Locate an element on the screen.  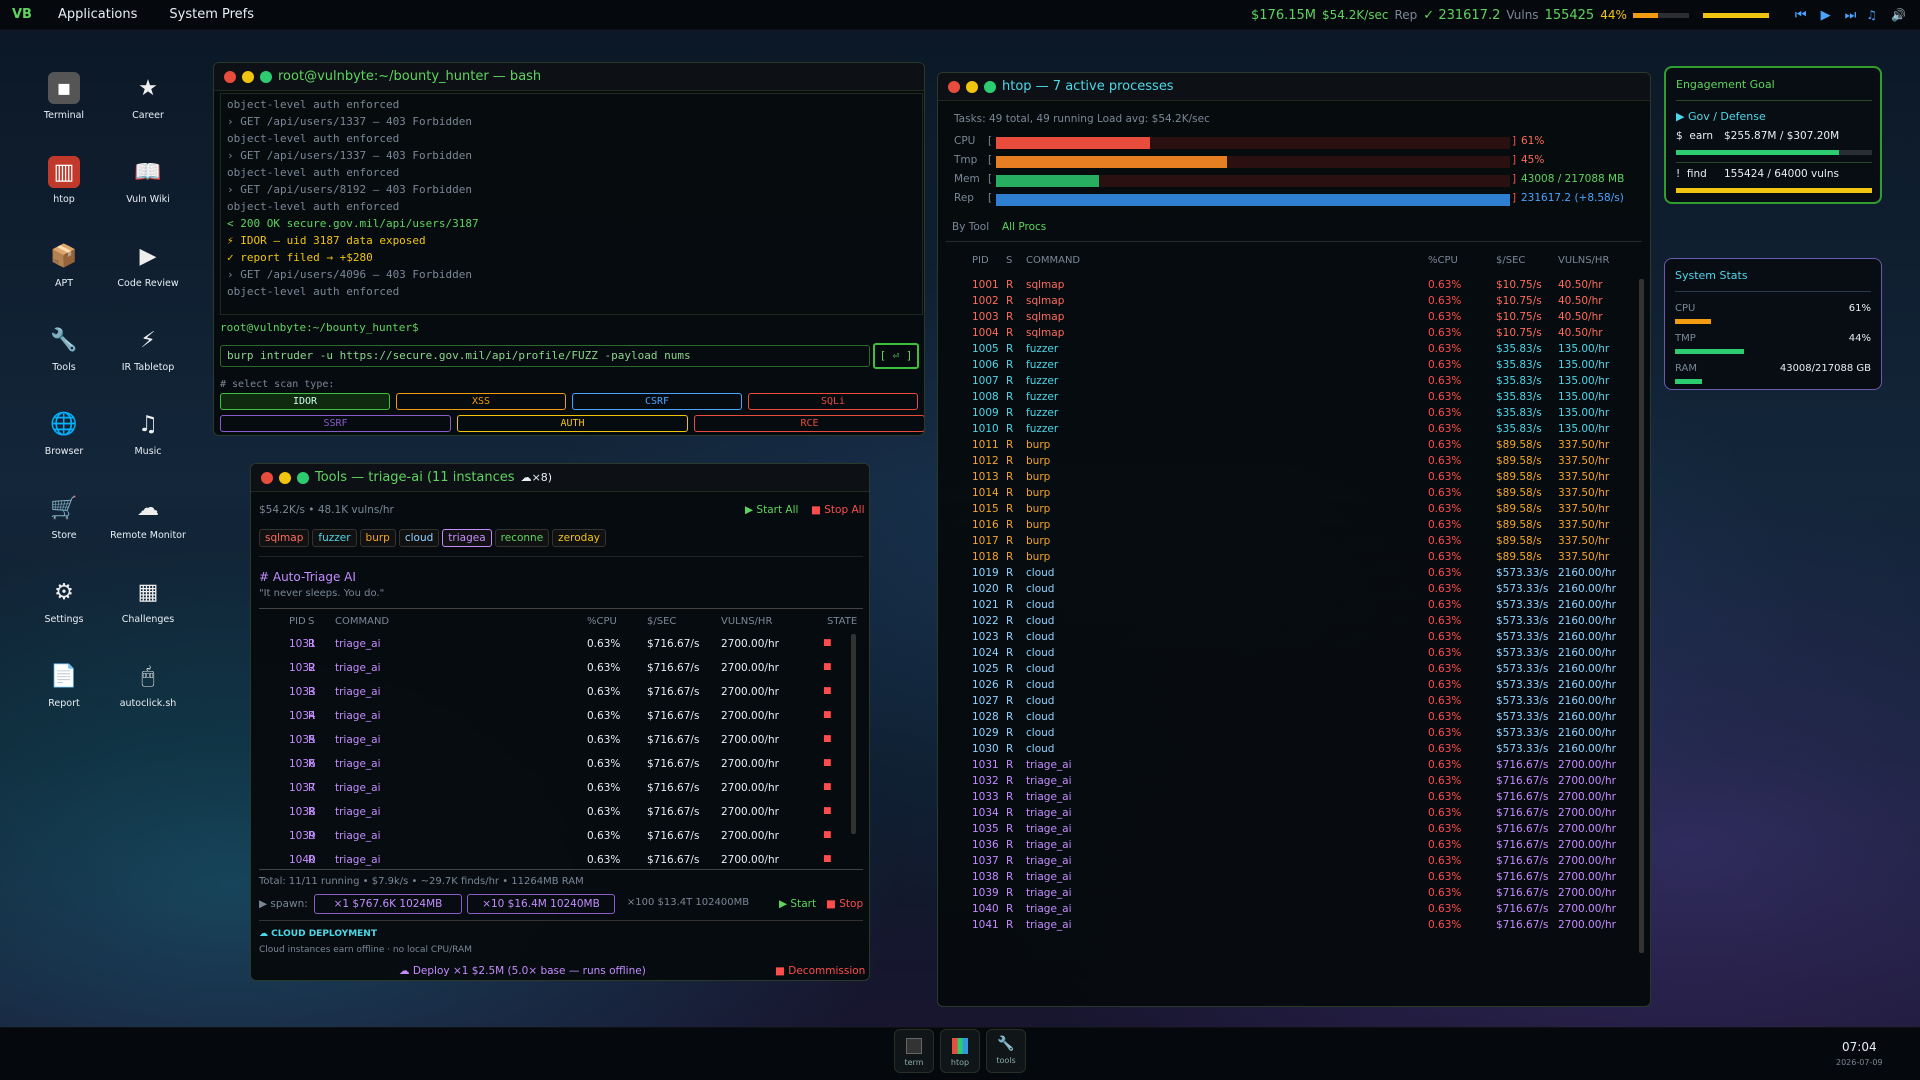
music-note-icon: ♫ is located at coordinates (1871, 15).